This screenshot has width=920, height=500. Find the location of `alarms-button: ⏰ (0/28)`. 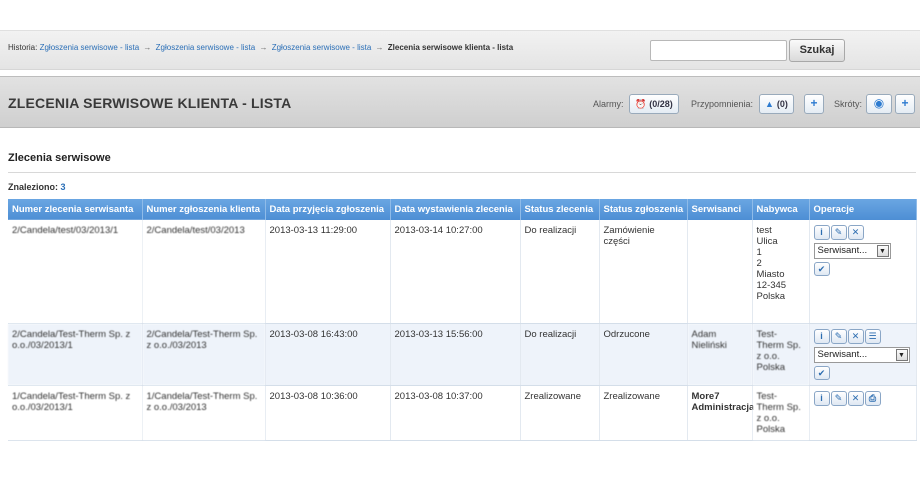

alarms-button: ⏰ (0/28) is located at coordinates (654, 104).